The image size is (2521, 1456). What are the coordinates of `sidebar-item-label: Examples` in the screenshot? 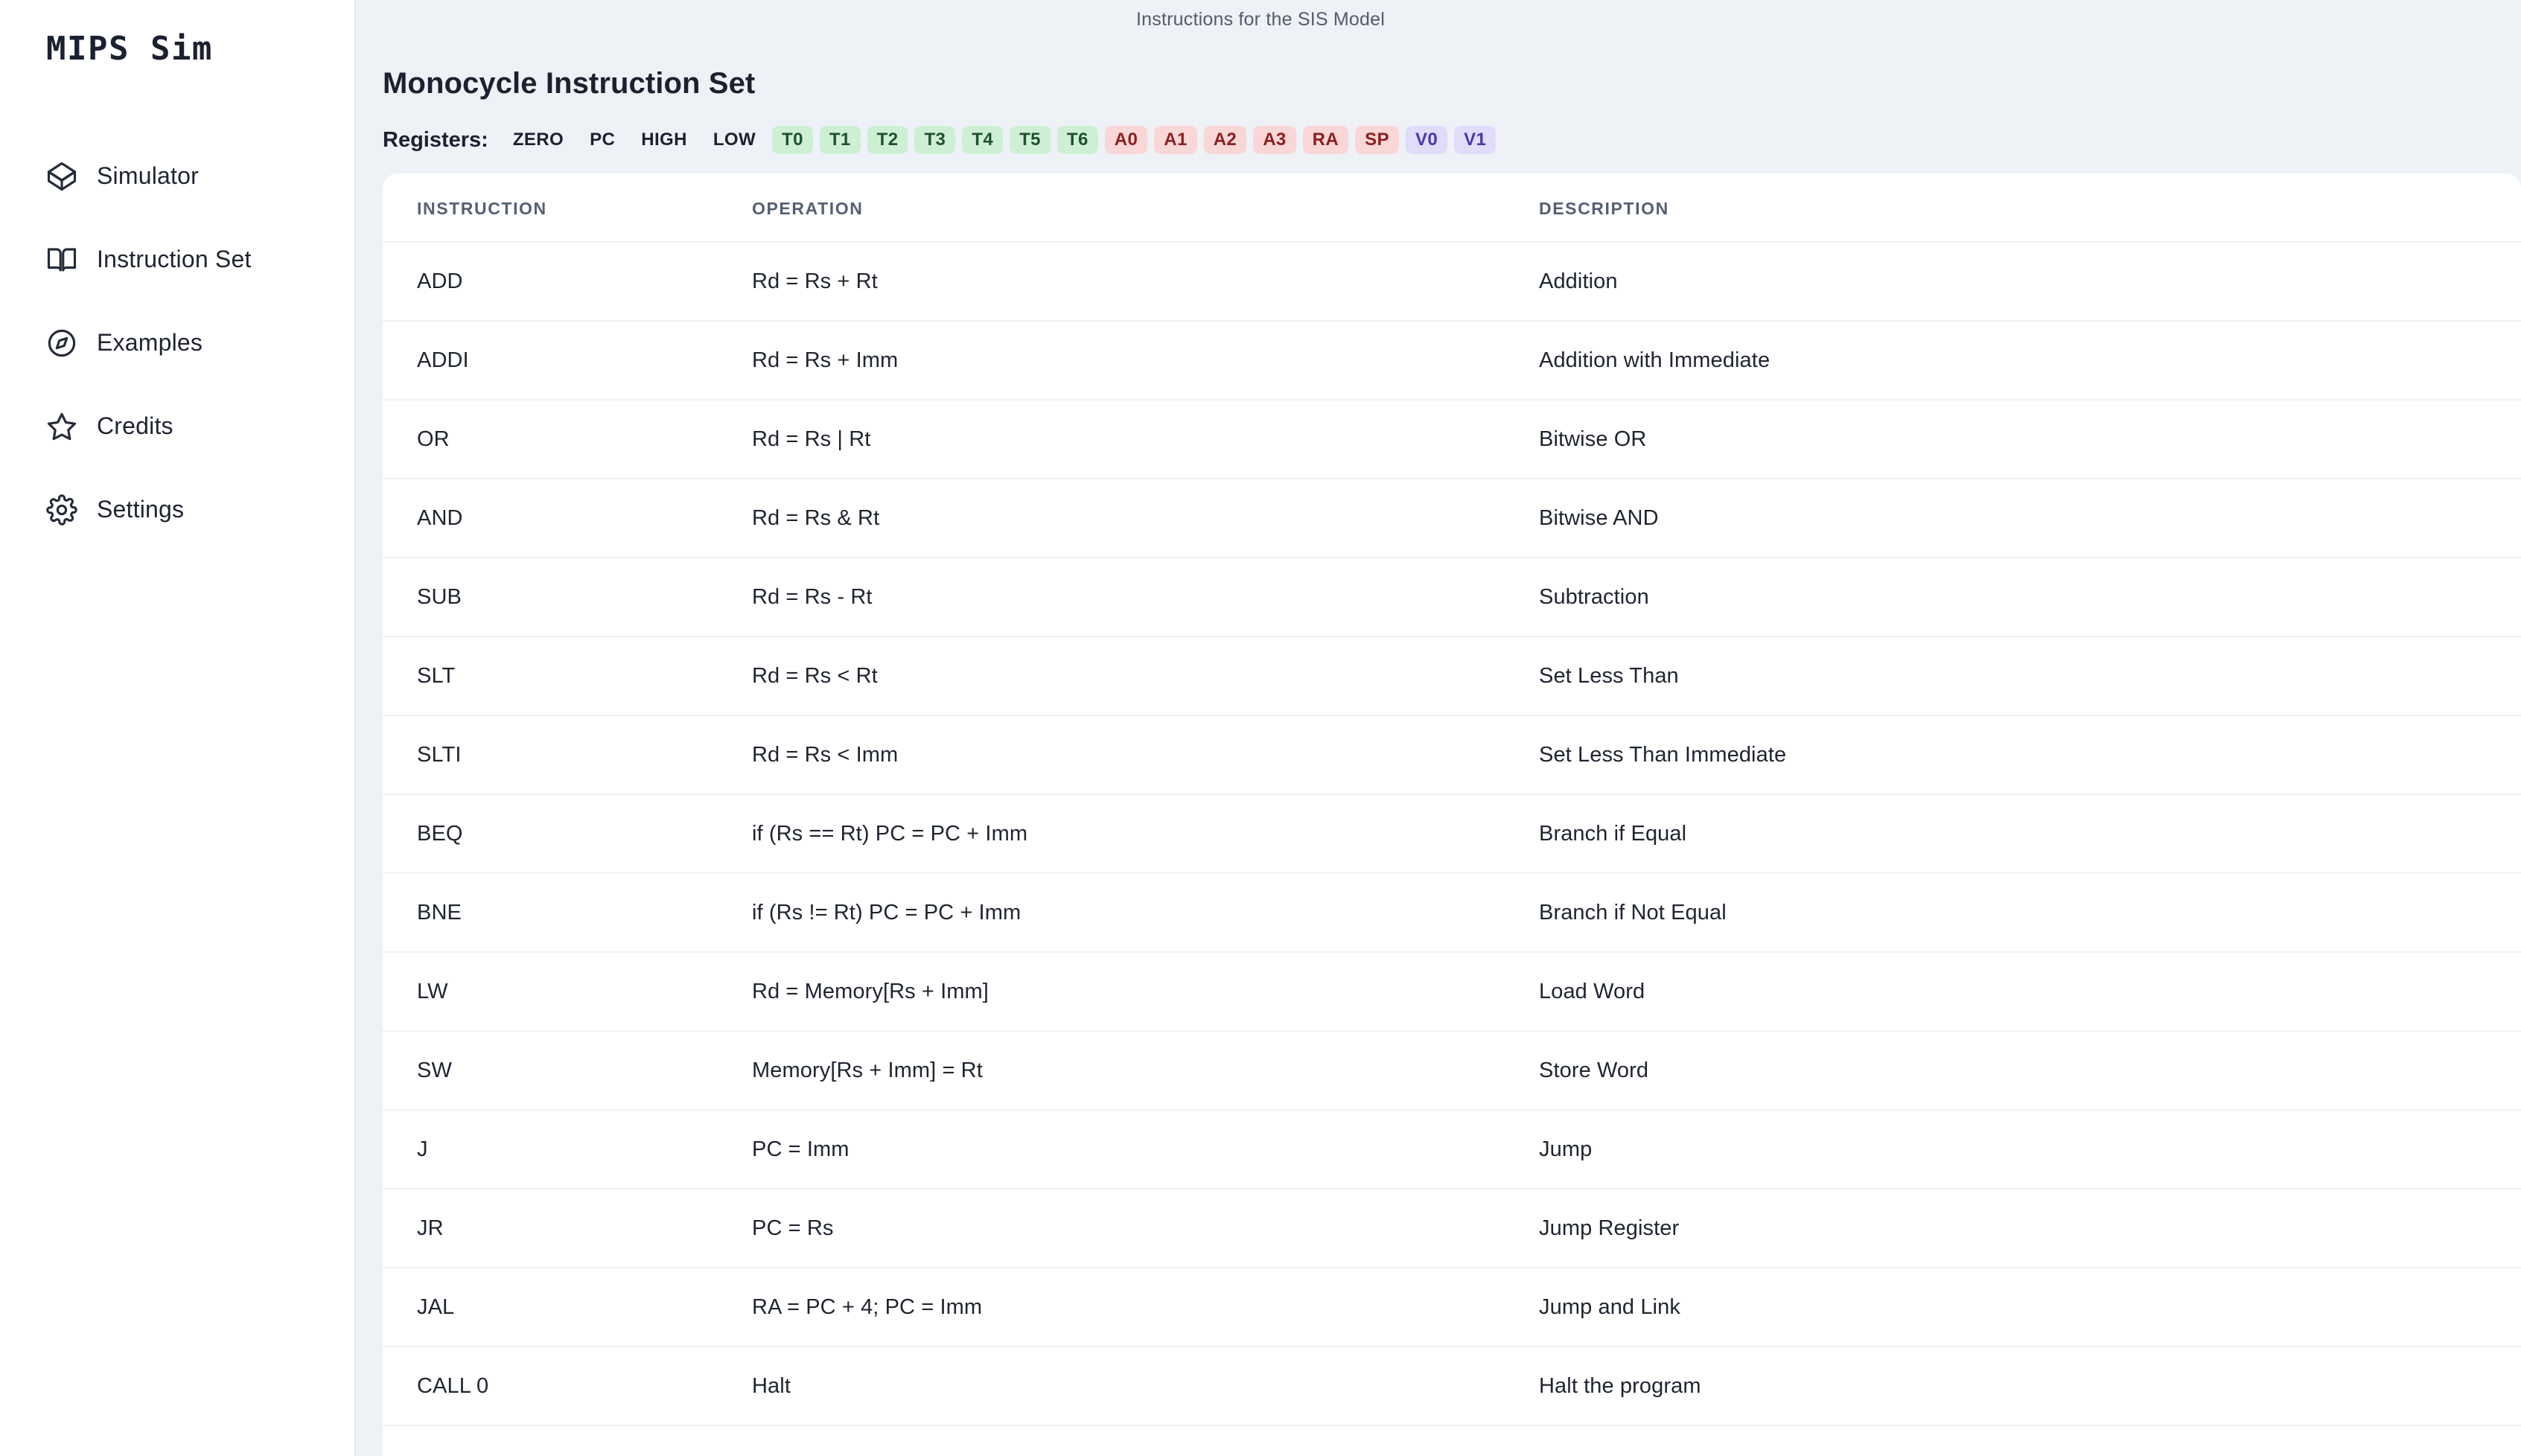 It's located at (150, 343).